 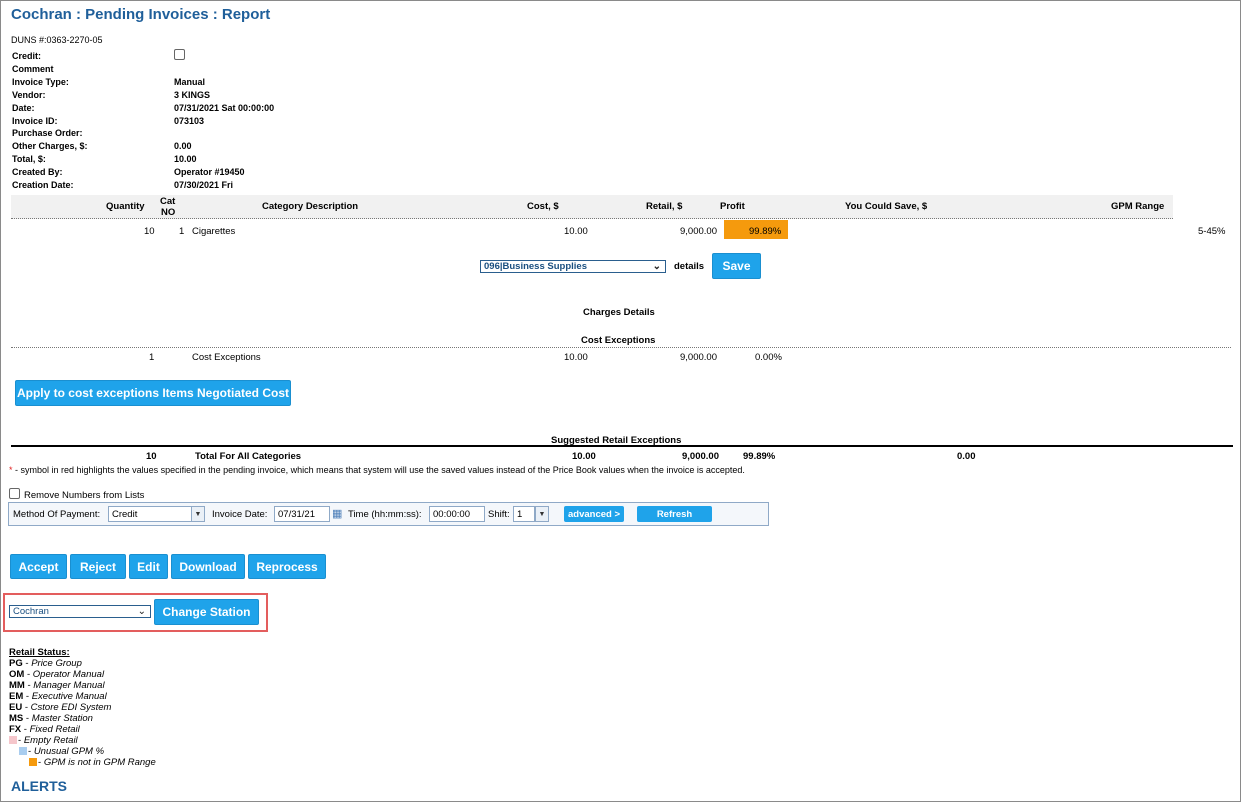 I want to click on edit-button: Edit, so click(x=148, y=566).